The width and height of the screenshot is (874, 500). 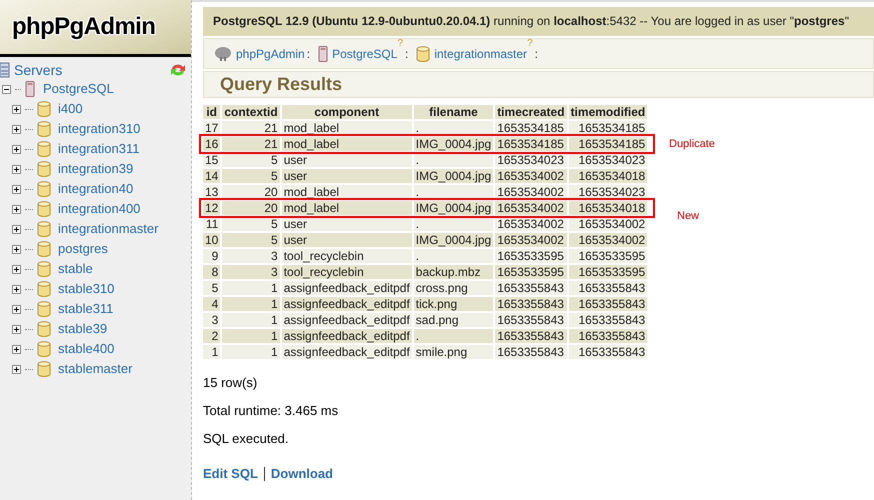 What do you see at coordinates (692, 144) in the screenshot?
I see `annotation-label: Duplicate` at bounding box center [692, 144].